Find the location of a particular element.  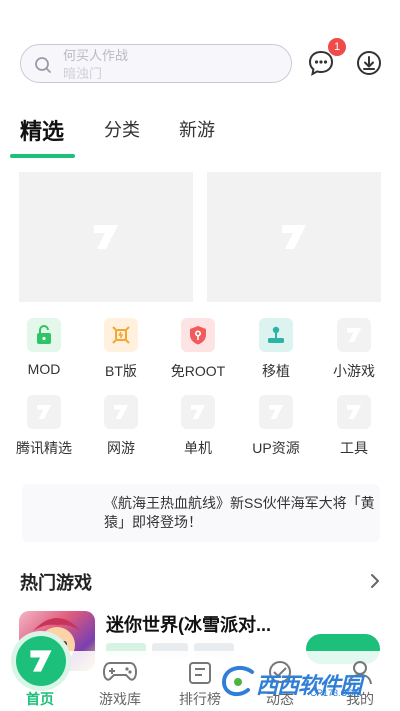

joystick-icon is located at coordinates (276, 335).